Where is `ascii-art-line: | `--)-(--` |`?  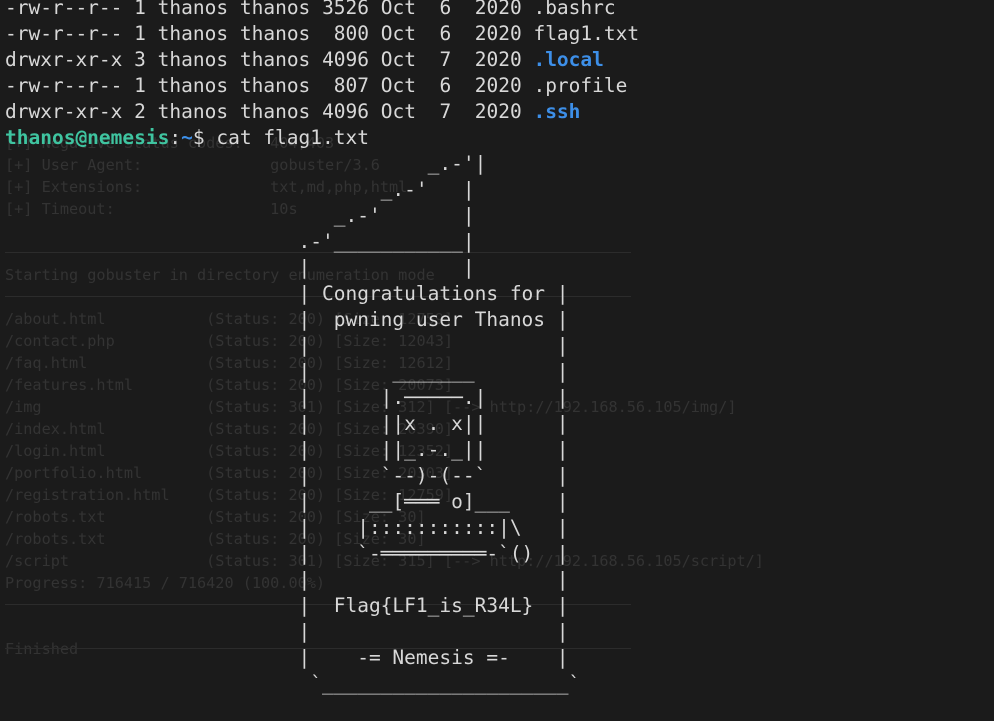
ascii-art-line: | `--)-(--` | is located at coordinates (287, 475).